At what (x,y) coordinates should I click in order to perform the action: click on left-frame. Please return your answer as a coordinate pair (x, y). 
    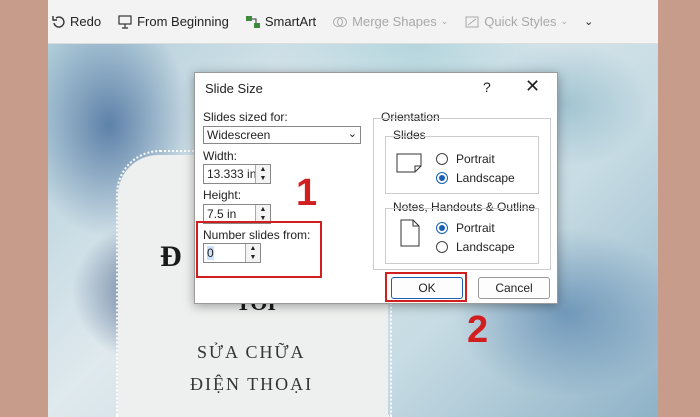
    Looking at the image, I should click on (24, 208).